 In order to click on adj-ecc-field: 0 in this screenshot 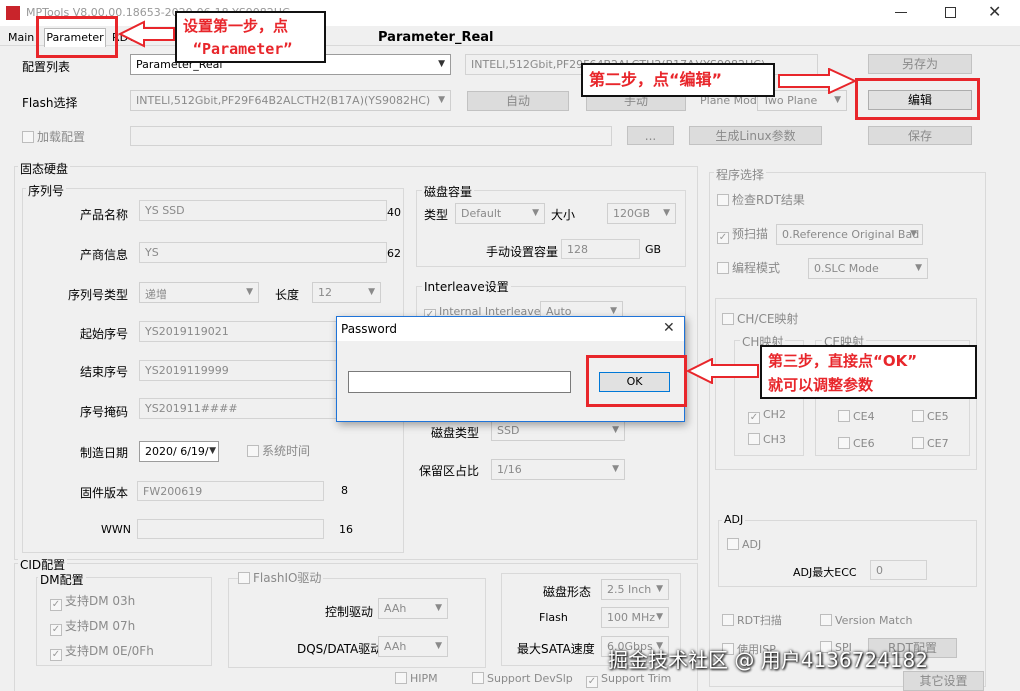, I will do `click(898, 570)`.